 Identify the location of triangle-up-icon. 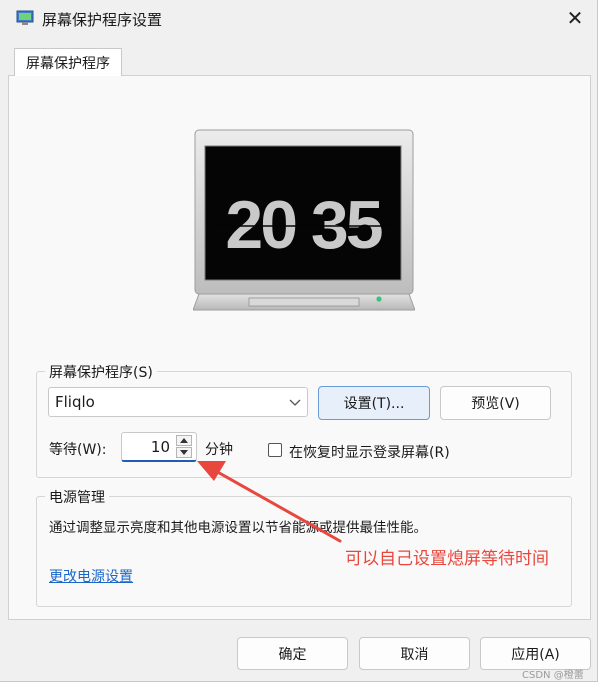
(184, 440).